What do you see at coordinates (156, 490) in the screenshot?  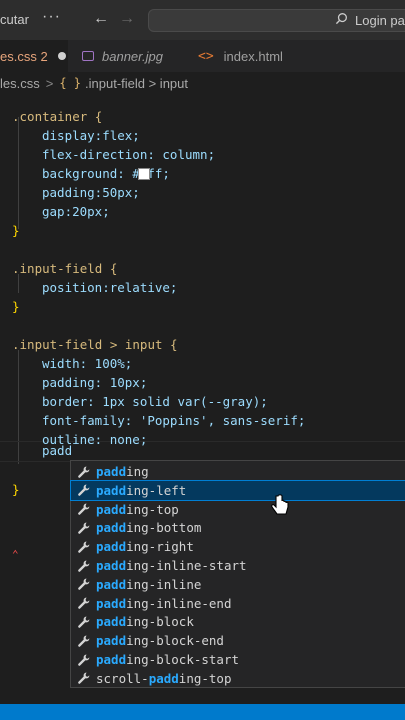 I see `suggestion-rest: ing-left` at bounding box center [156, 490].